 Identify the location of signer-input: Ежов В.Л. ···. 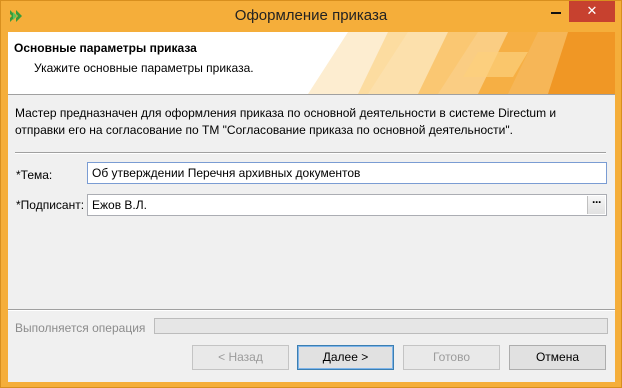
(347, 205).